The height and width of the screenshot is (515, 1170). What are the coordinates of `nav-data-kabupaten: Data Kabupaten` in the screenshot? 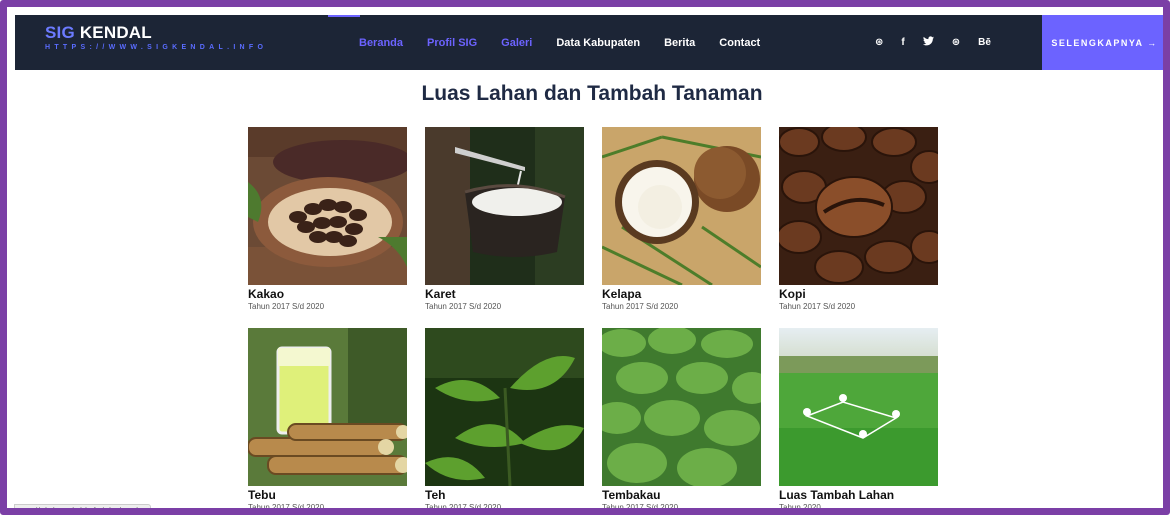 It's located at (598, 43).